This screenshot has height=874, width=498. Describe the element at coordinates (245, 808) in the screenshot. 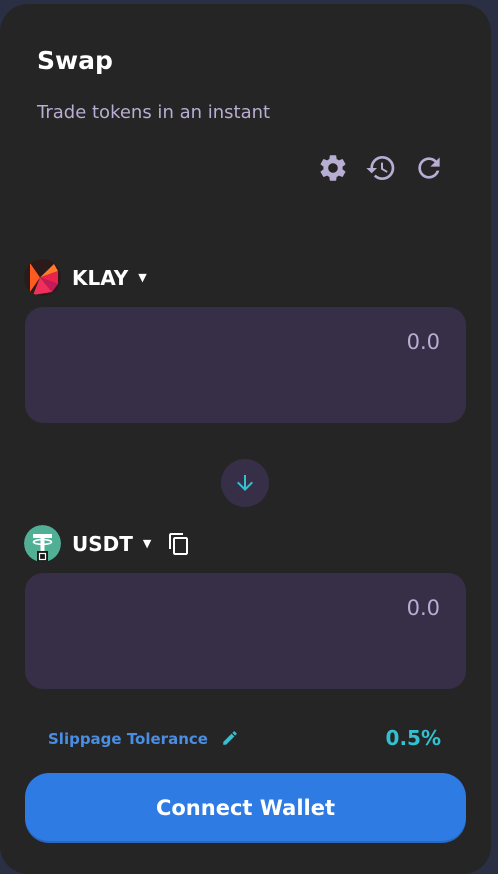

I see `connect-wallet-button: Connect Wallet` at that location.